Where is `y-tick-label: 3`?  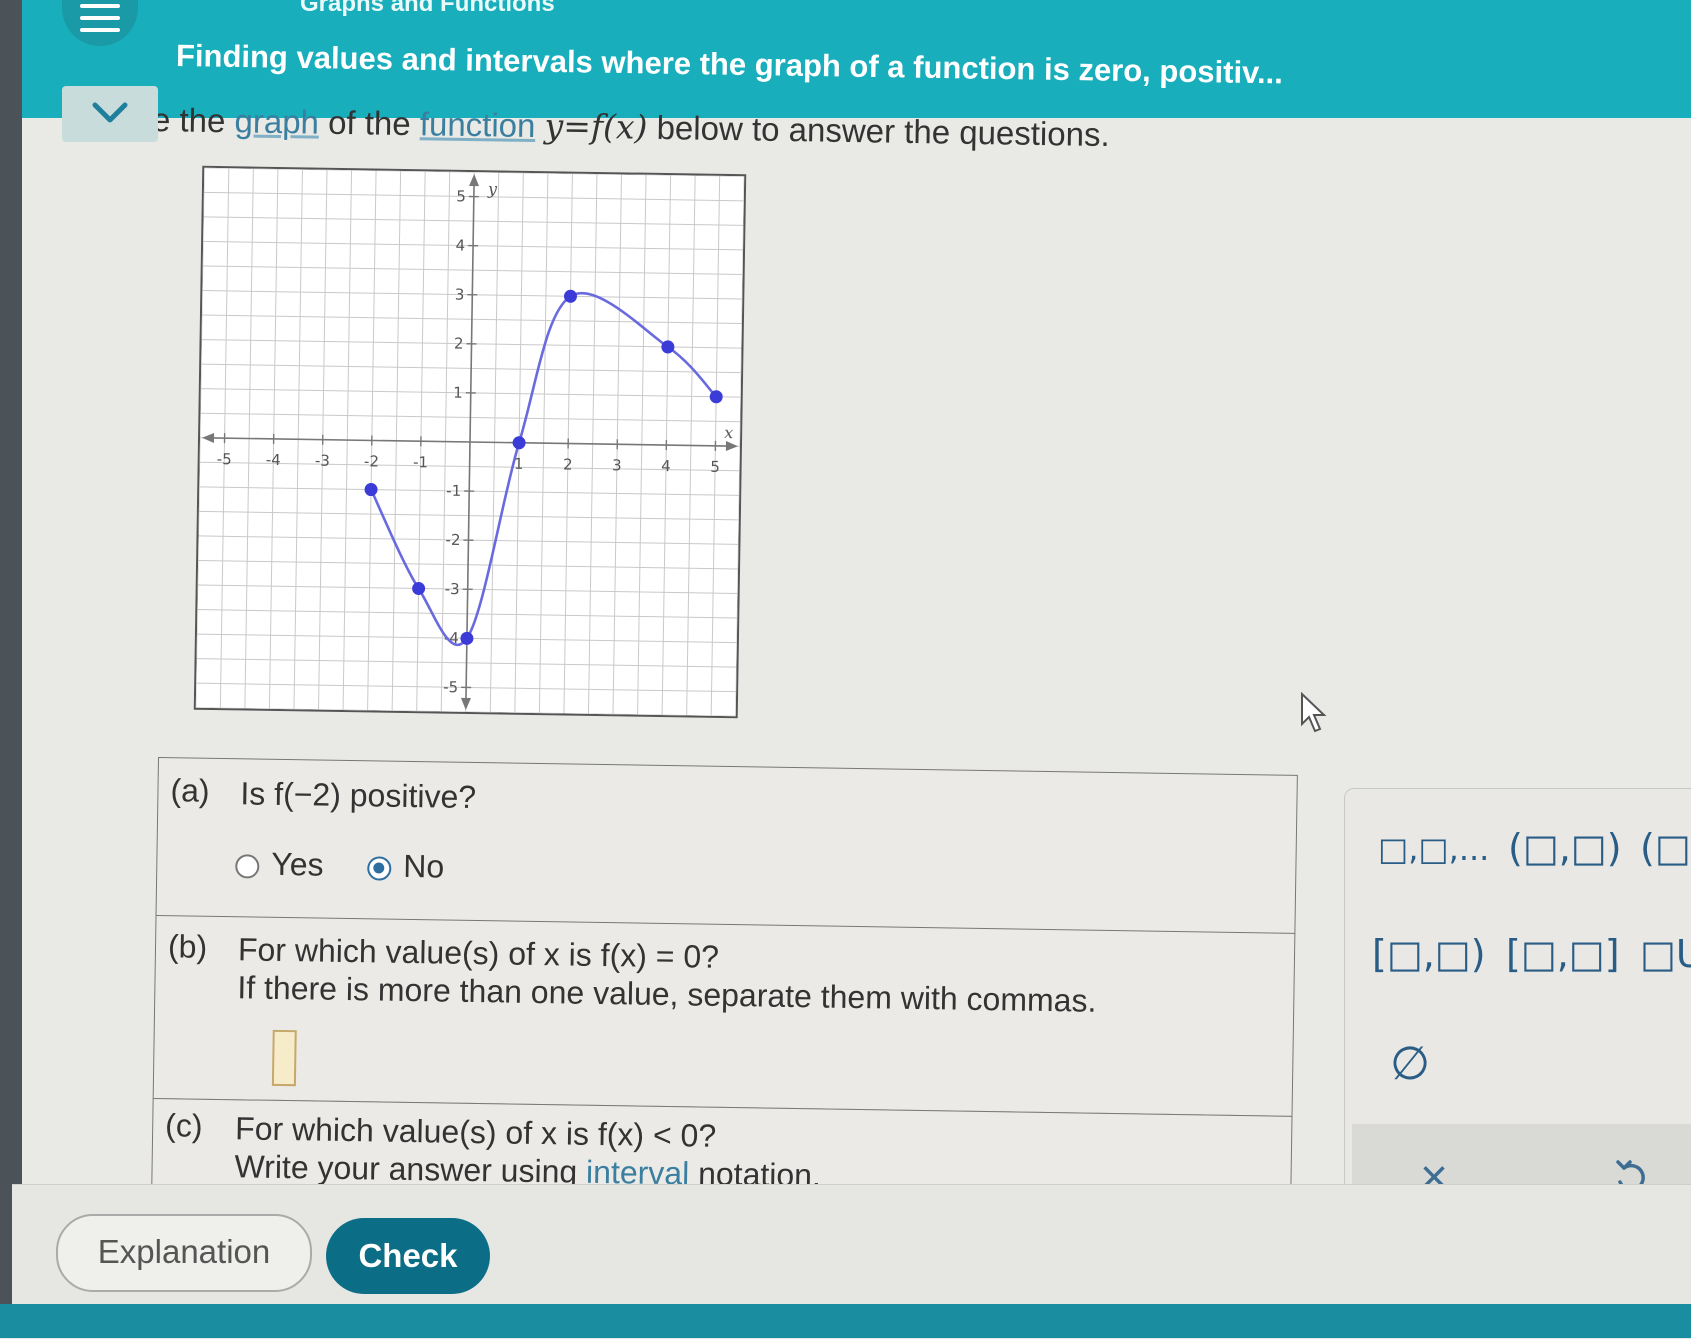 y-tick-label: 3 is located at coordinates (460, 294).